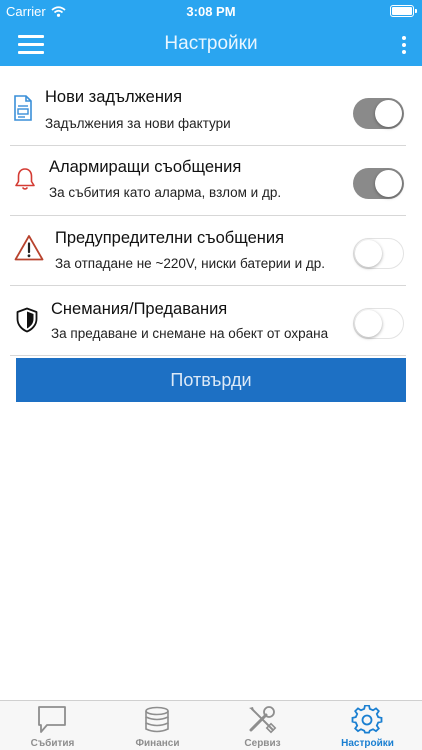 The image size is (422, 750). I want to click on more-options-icon, so click(404, 45).